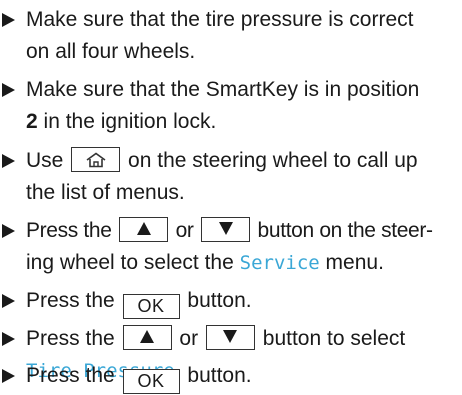  Describe the element at coordinates (184, 230) in the screenshot. I see `step-4-or: or` at that location.